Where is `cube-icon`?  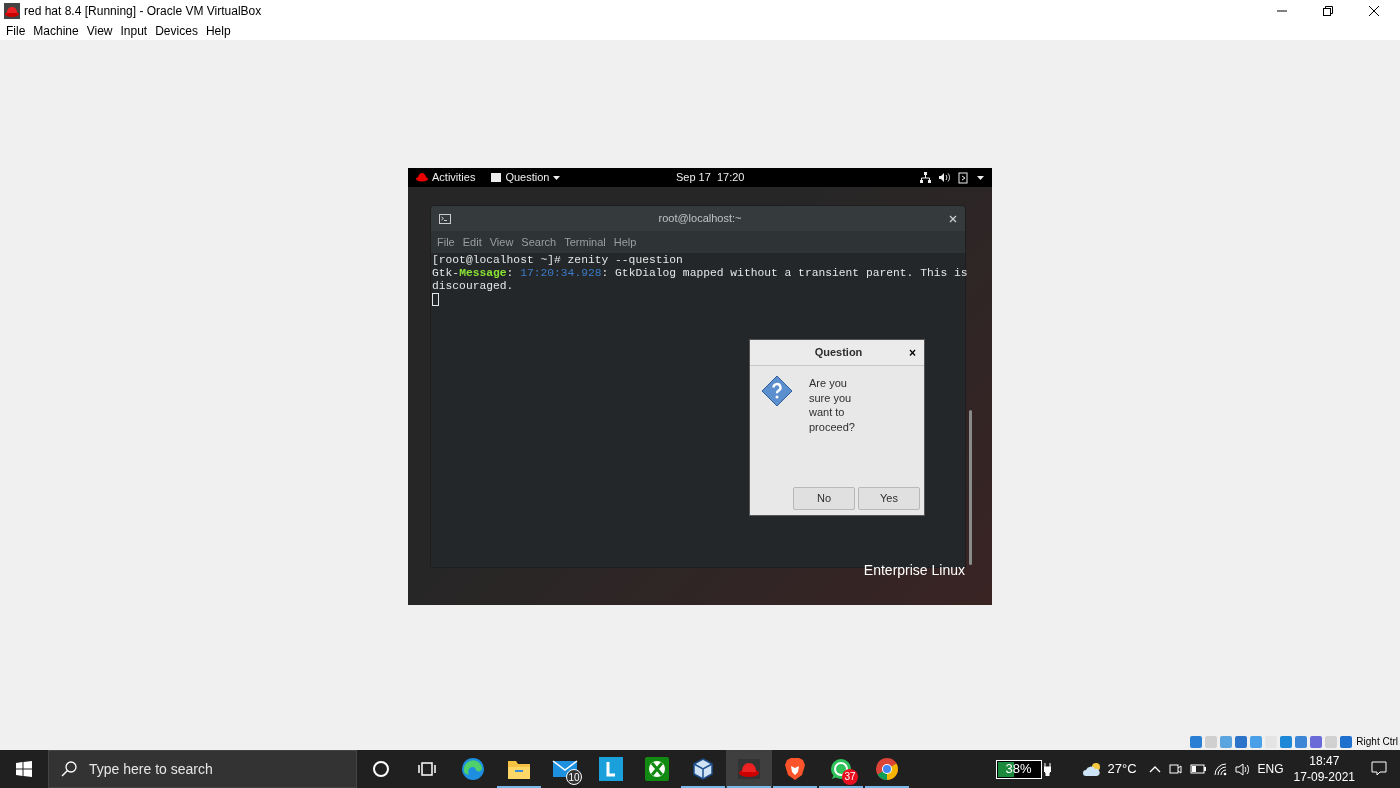
cube-icon is located at coordinates (703, 769).